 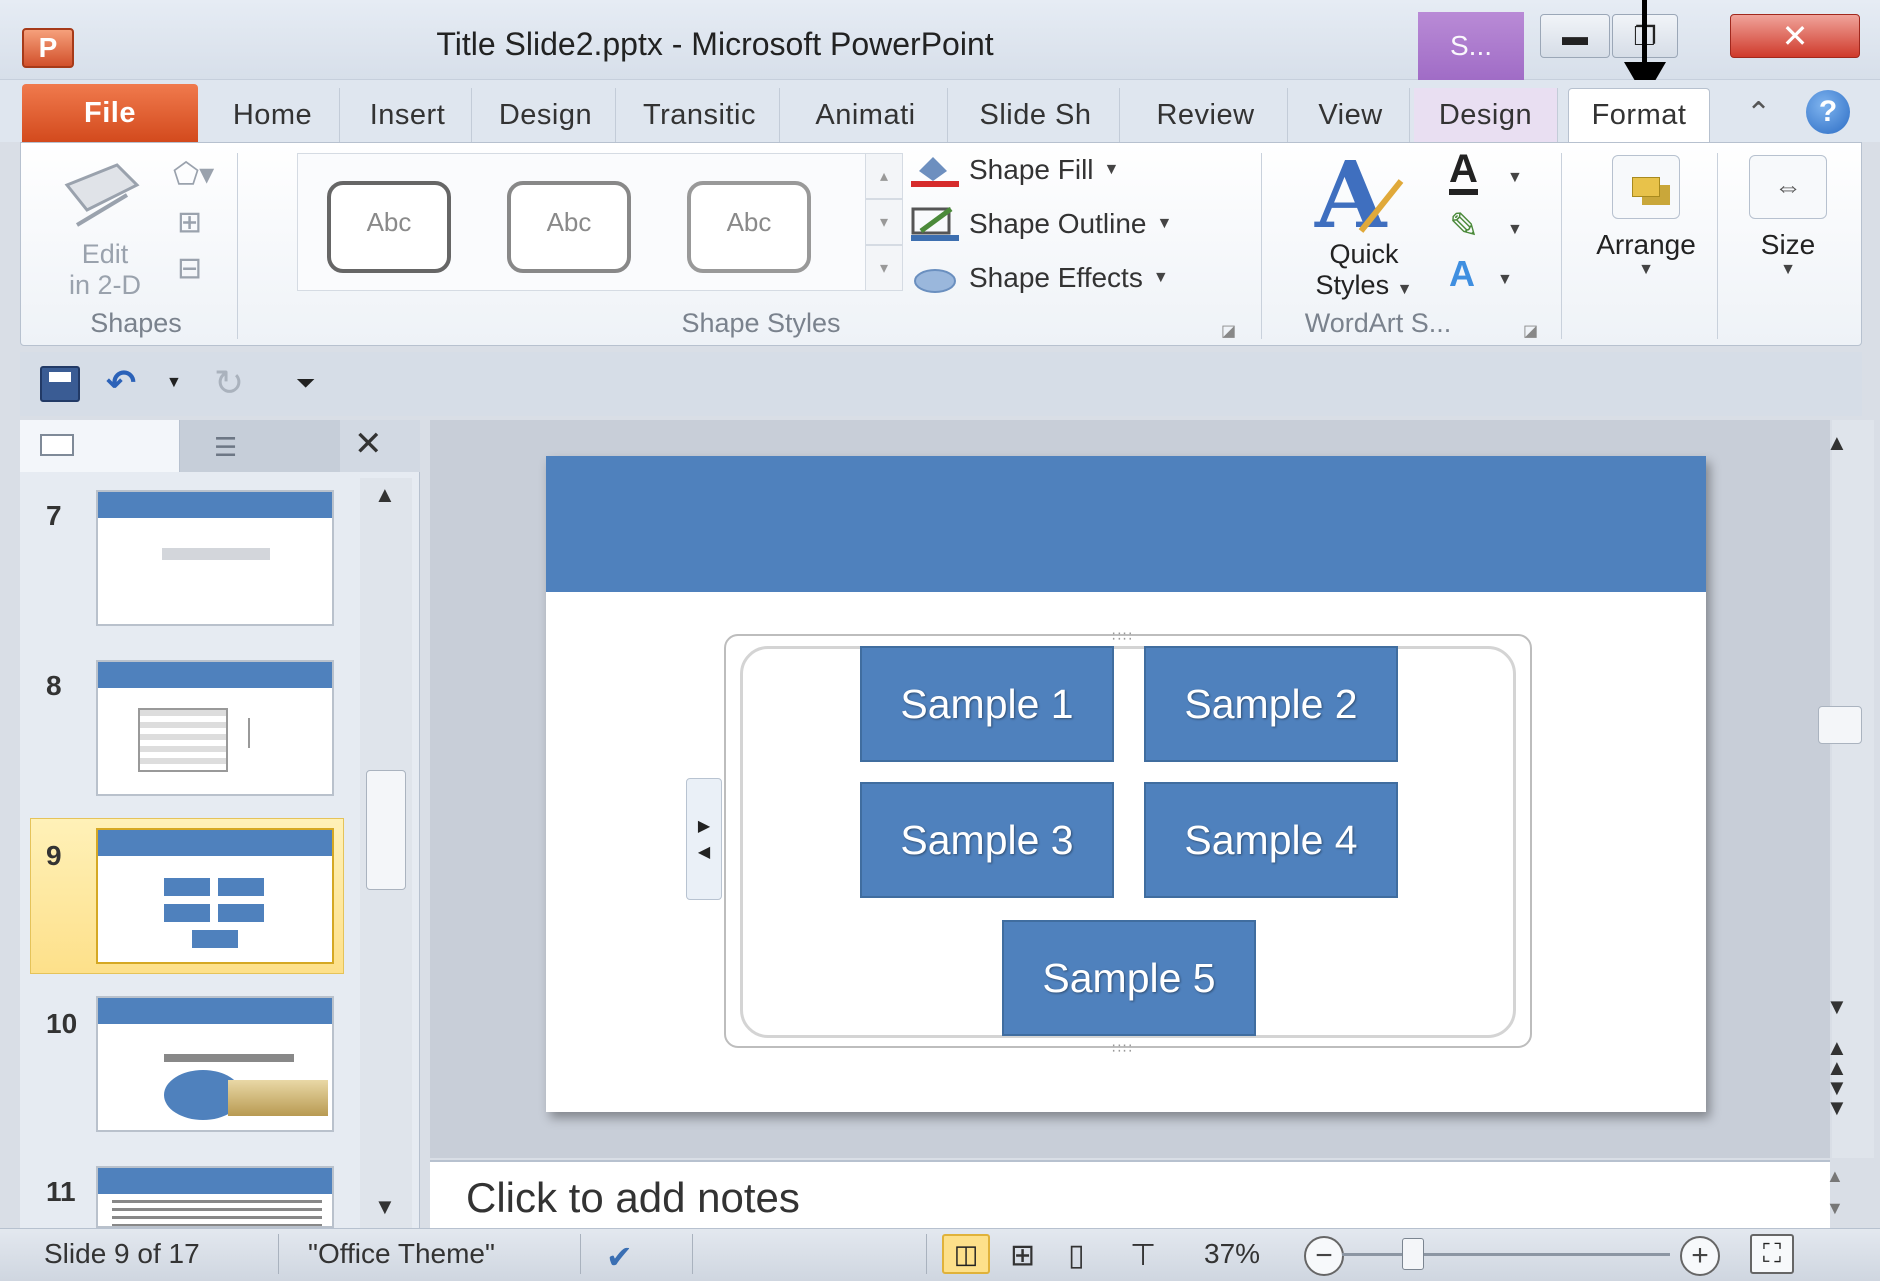 I want to click on reading-view-icon: ▯, so click(x=1076, y=1255).